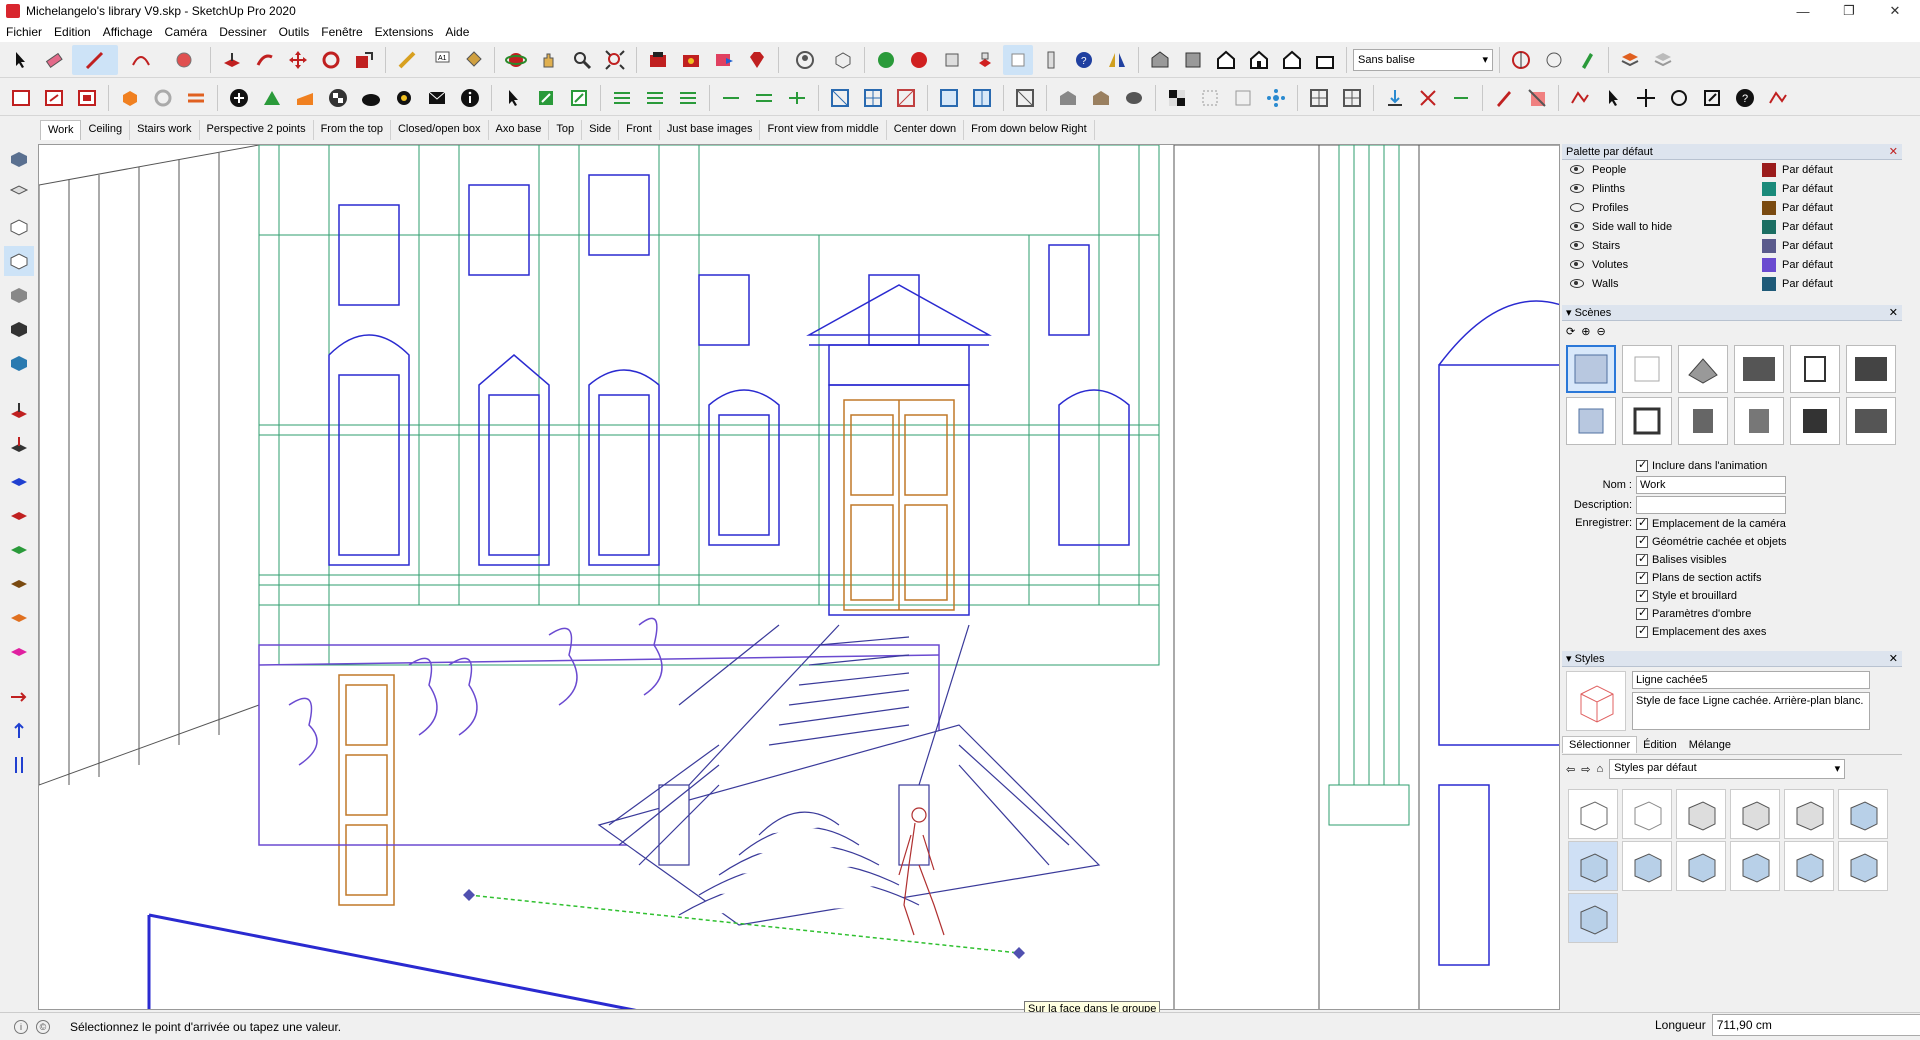 The image size is (1920, 1040). I want to click on front-view-button, so click(1226, 60).